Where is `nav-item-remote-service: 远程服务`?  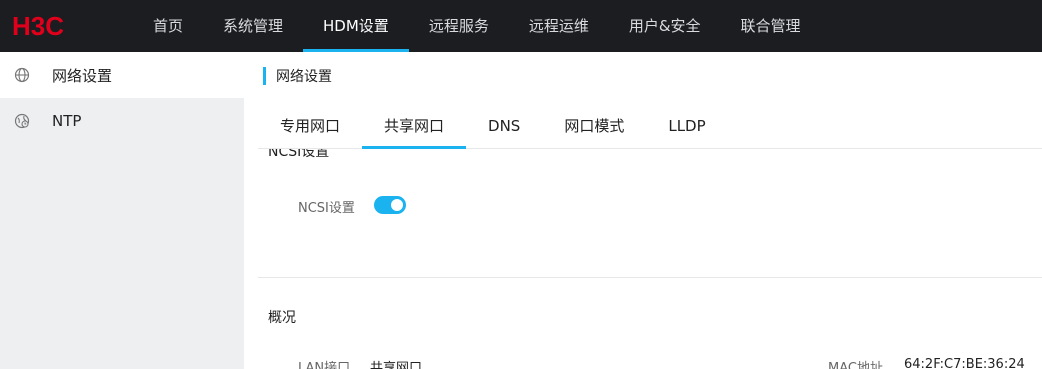 nav-item-remote-service: 远程服务 is located at coordinates (459, 26).